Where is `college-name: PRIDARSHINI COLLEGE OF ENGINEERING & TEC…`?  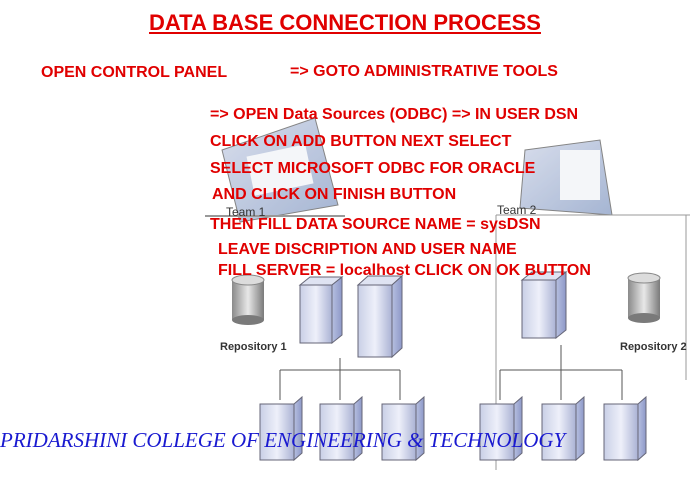 college-name: PRIDARSHINI COLLEGE OF ENGINEERING & TEC… is located at coordinates (283, 440).